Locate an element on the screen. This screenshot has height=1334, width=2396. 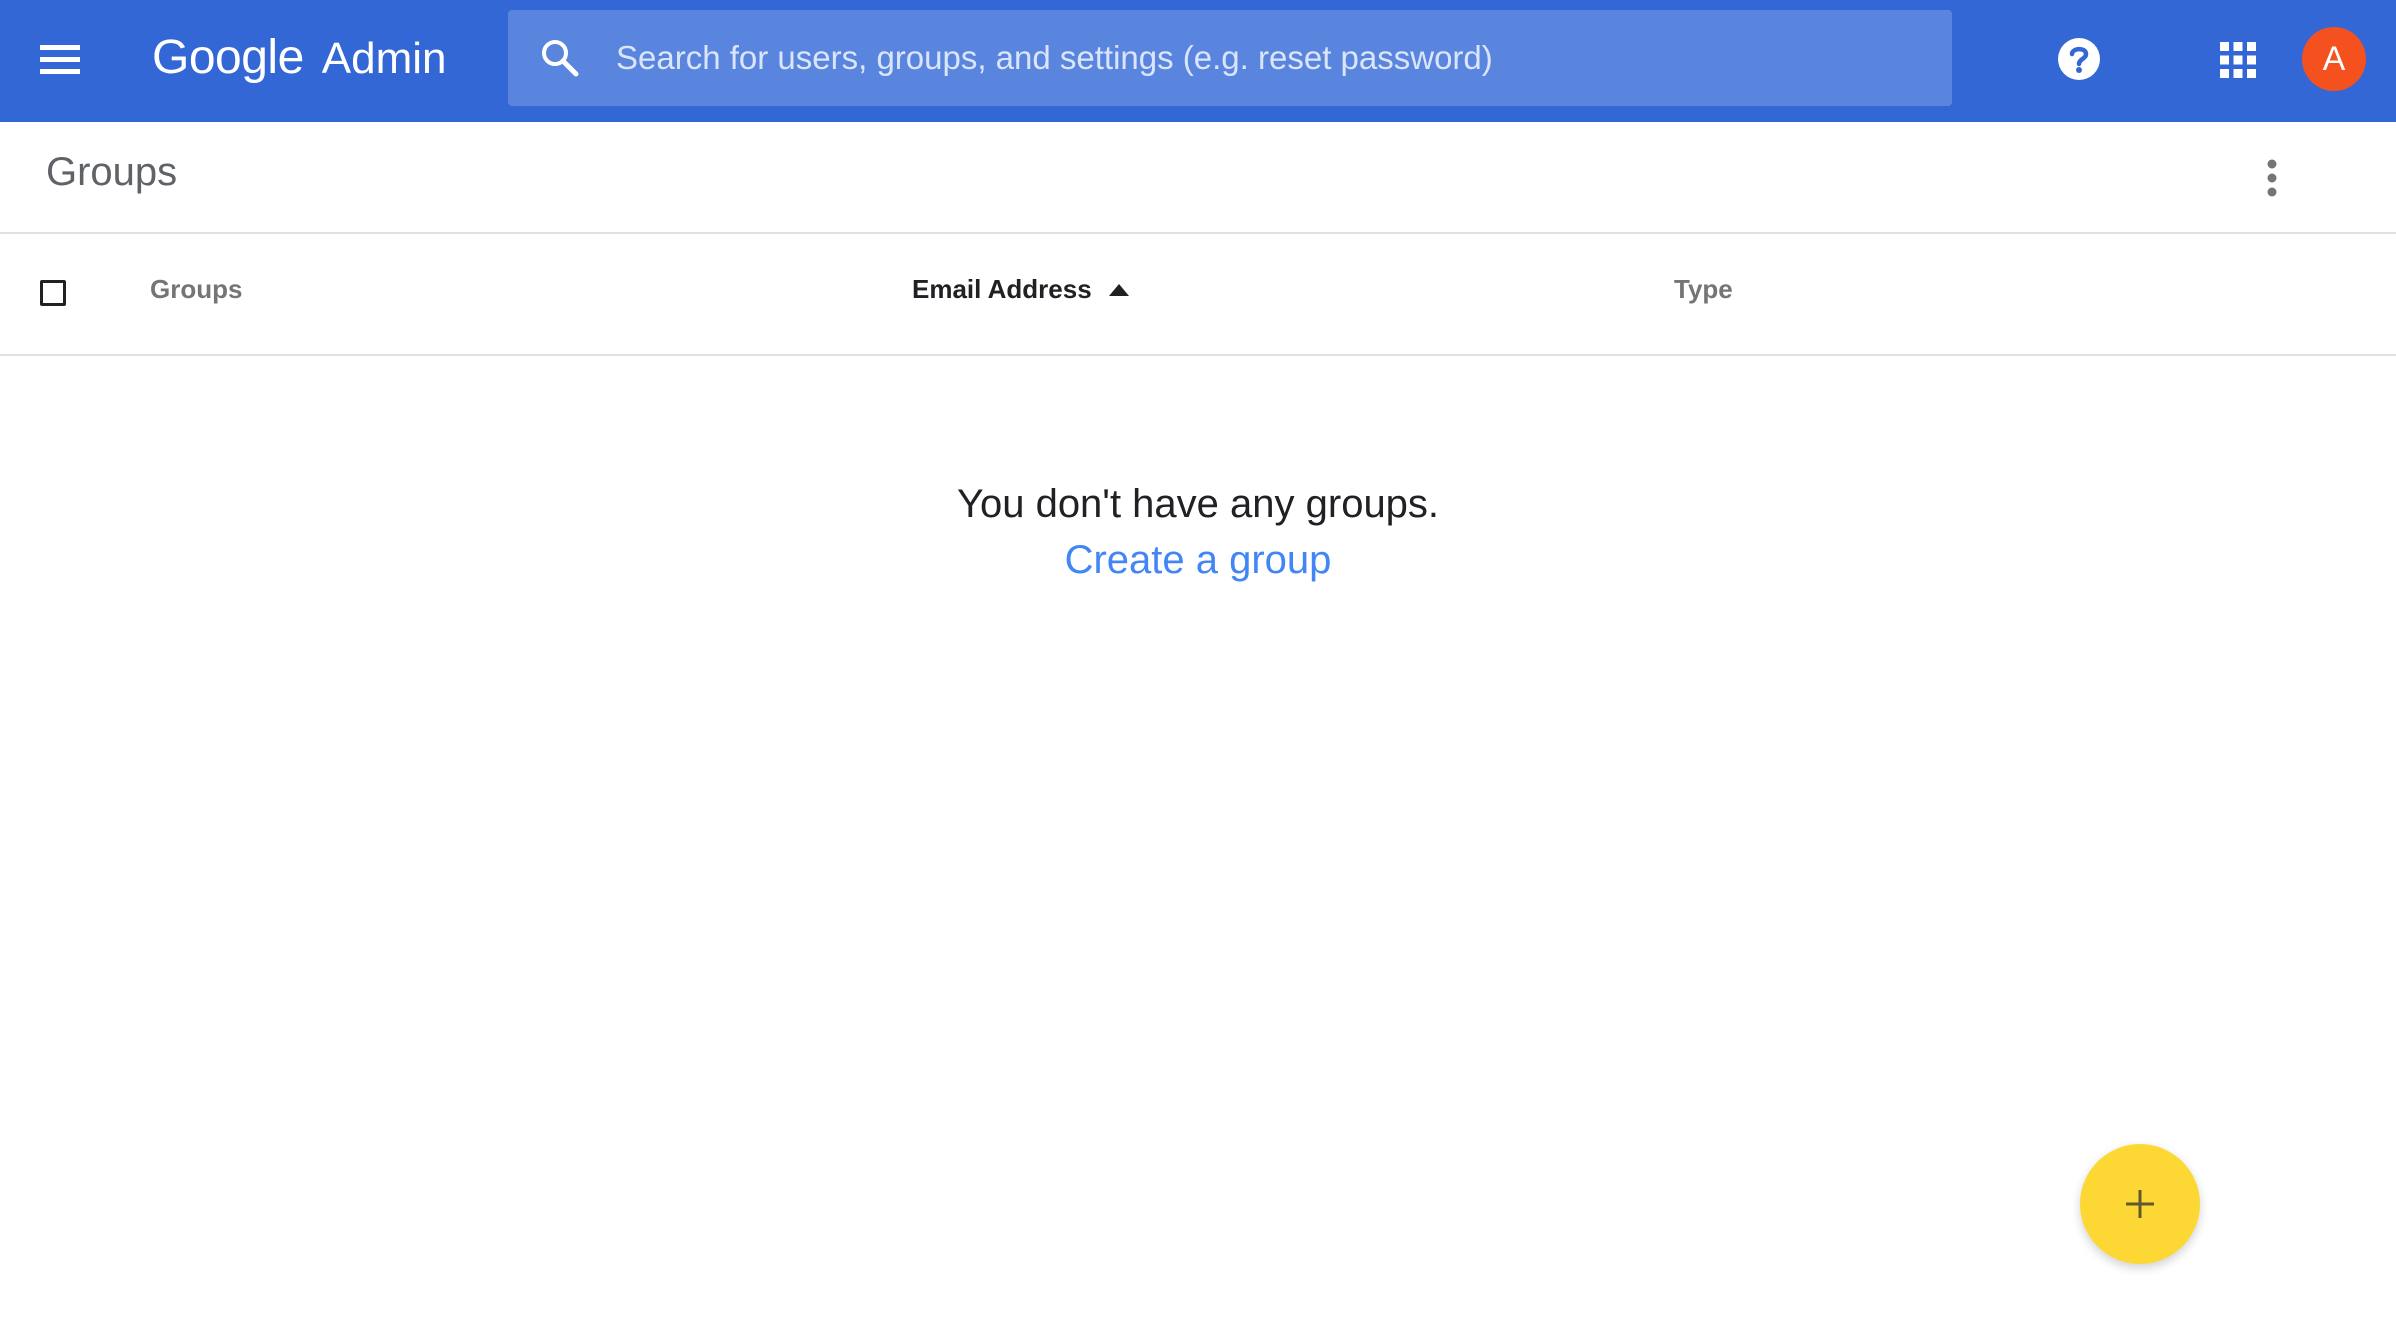
main-menu-button is located at coordinates (65, 60).